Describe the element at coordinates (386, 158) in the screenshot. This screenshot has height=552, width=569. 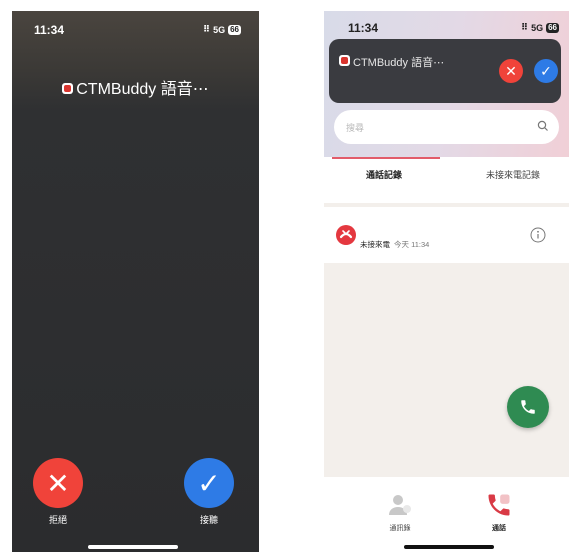
I see `active-tab-indicator` at that location.